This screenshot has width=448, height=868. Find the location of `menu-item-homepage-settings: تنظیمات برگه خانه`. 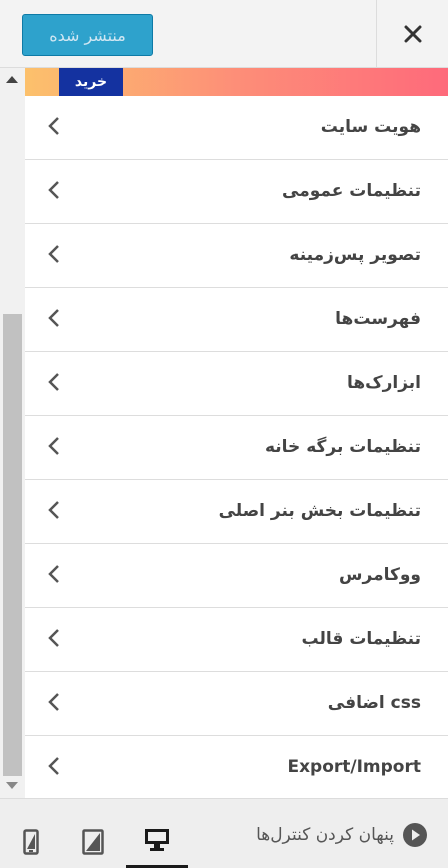

menu-item-homepage-settings: تنظیمات برگه خانه is located at coordinates (236, 448).